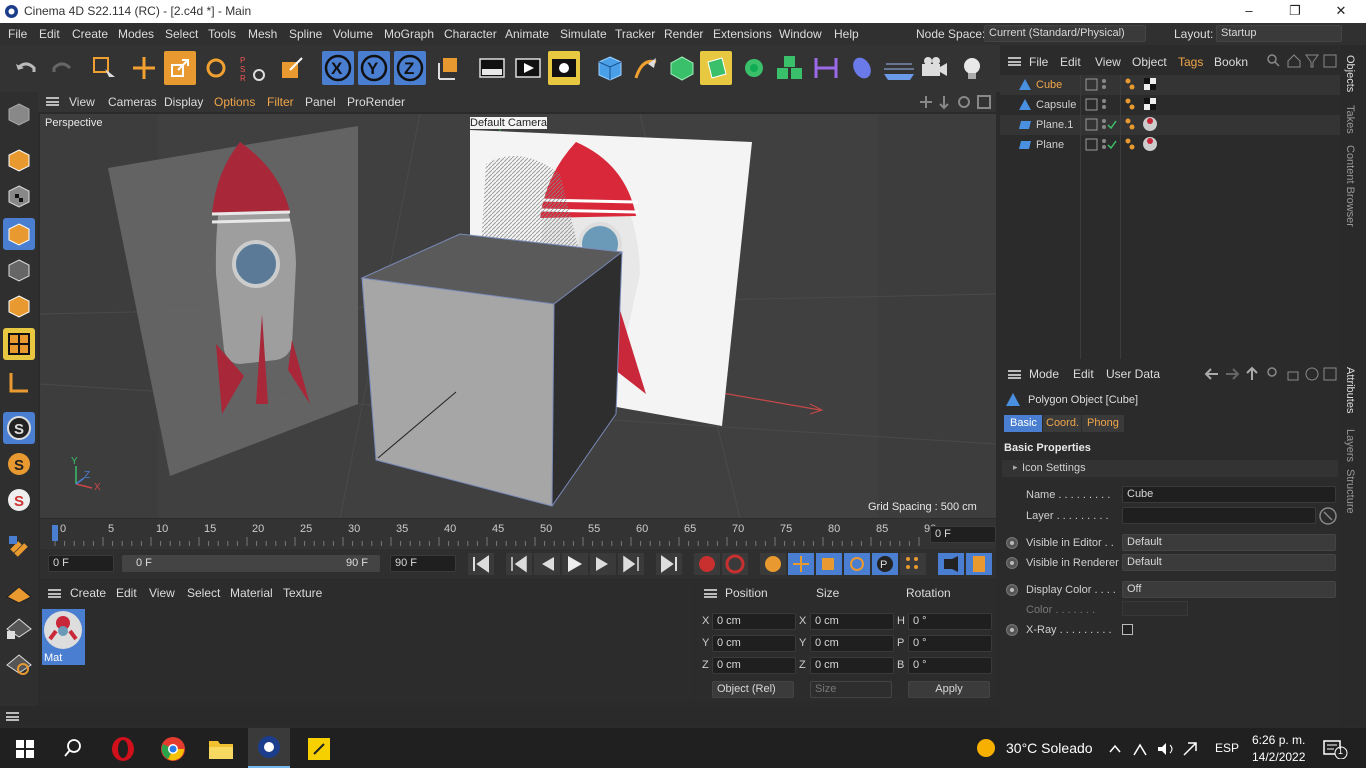 This screenshot has width=1366, height=768. Describe the element at coordinates (635, 34) in the screenshot. I see `menu-tracker: Tracker` at that location.